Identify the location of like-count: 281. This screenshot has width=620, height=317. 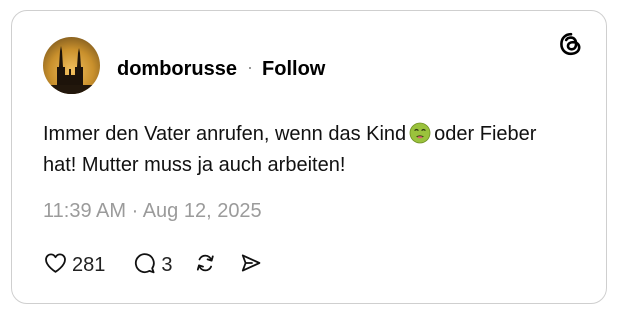
(89, 264).